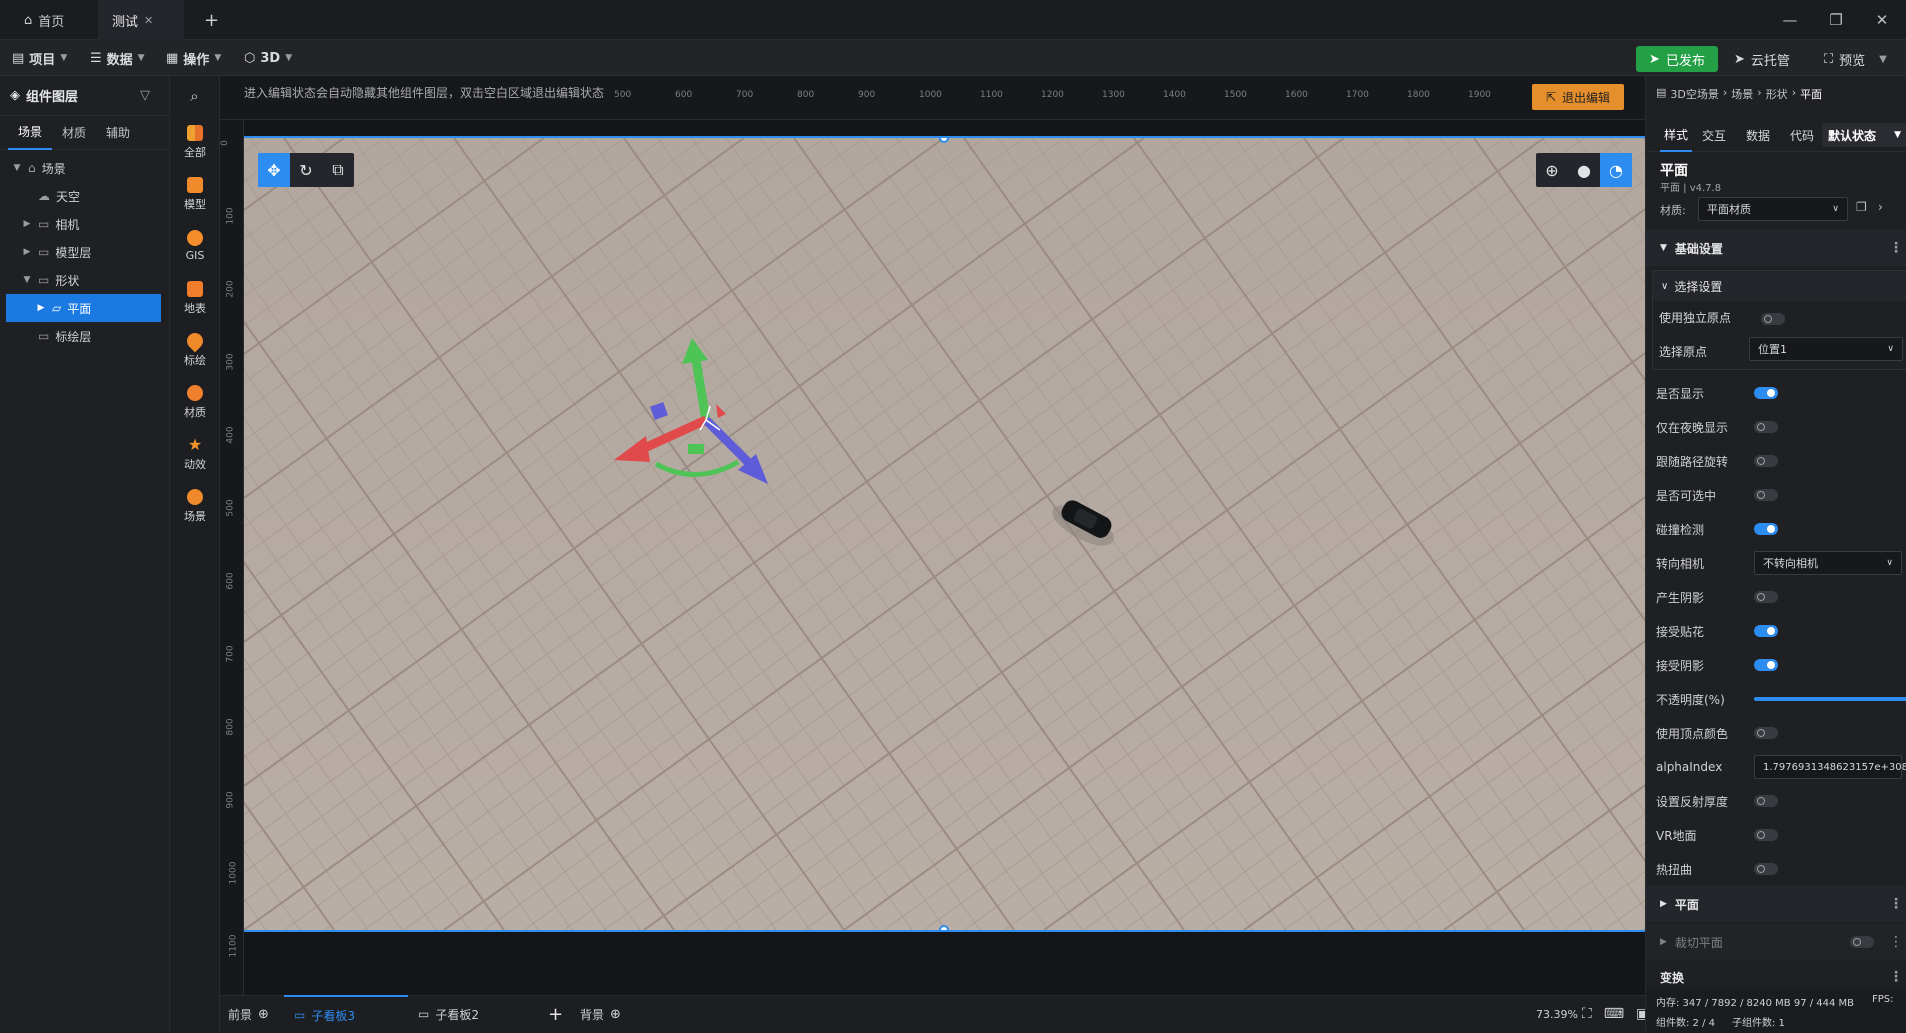  Describe the element at coordinates (268, 58) in the screenshot. I see `menu-3d: ⬡ 3D ▼` at that location.